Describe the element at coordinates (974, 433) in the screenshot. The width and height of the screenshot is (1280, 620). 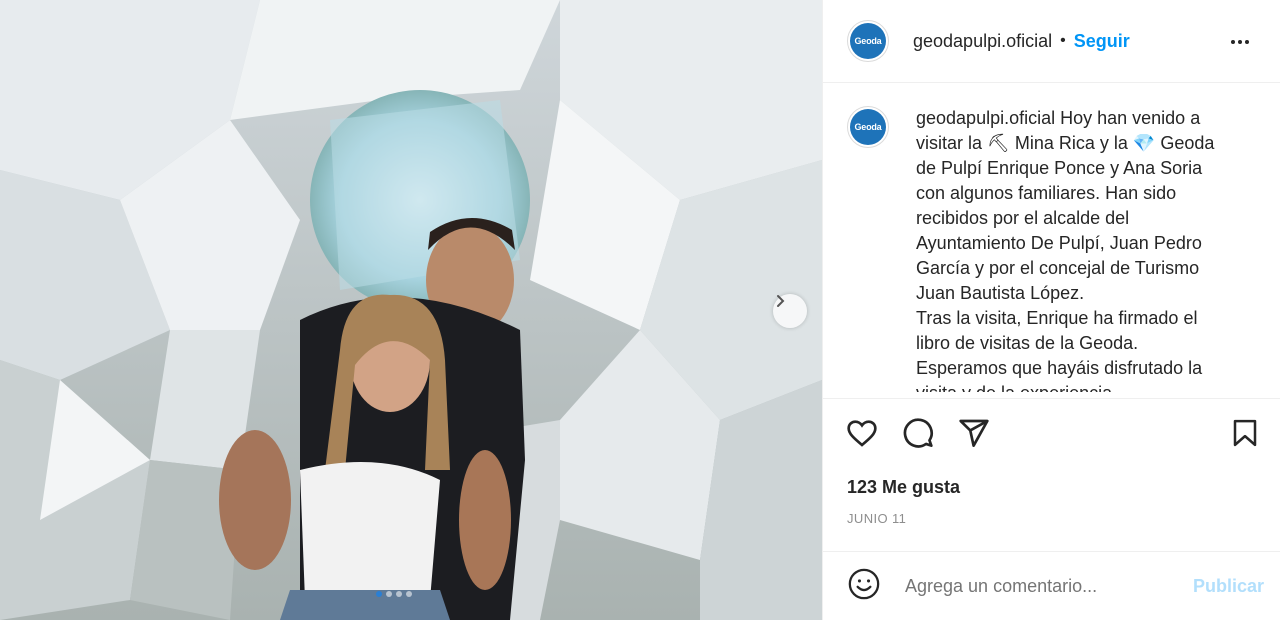
I see `send-icon` at that location.